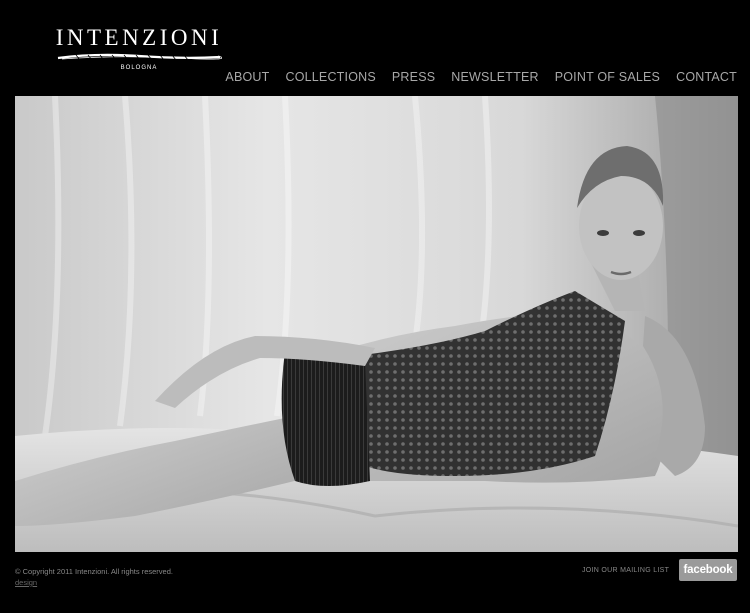 This screenshot has width=750, height=613. Describe the element at coordinates (494, 77) in the screenshot. I see `nav-newsletter: NEWSLETTER` at that location.